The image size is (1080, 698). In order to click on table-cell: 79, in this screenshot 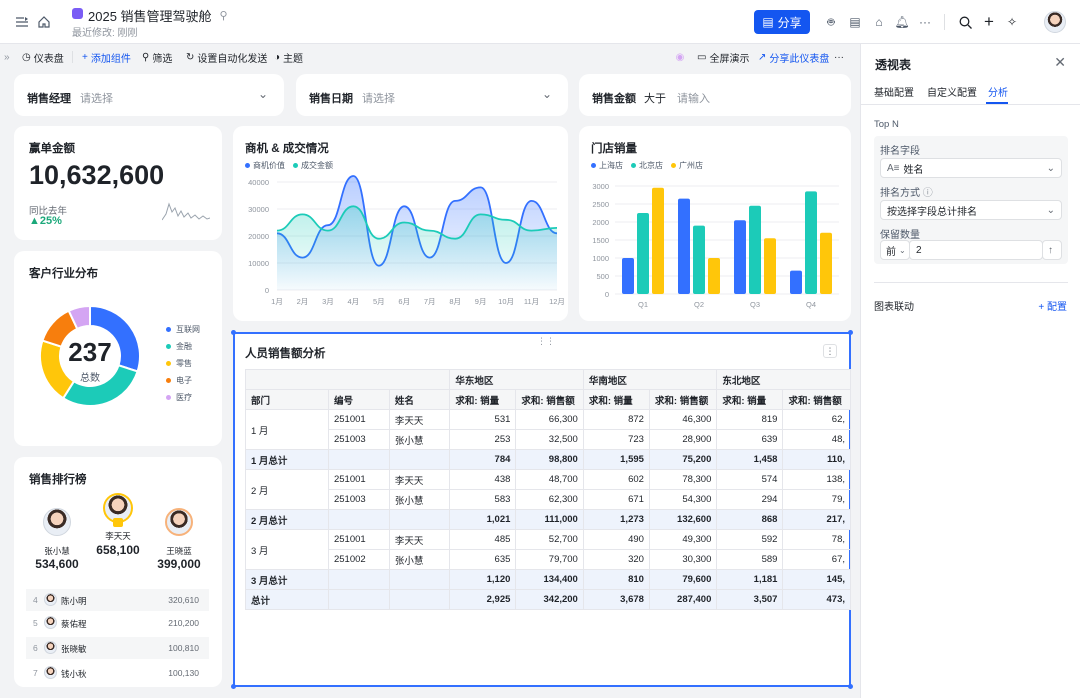, I will do `click(816, 499)`.